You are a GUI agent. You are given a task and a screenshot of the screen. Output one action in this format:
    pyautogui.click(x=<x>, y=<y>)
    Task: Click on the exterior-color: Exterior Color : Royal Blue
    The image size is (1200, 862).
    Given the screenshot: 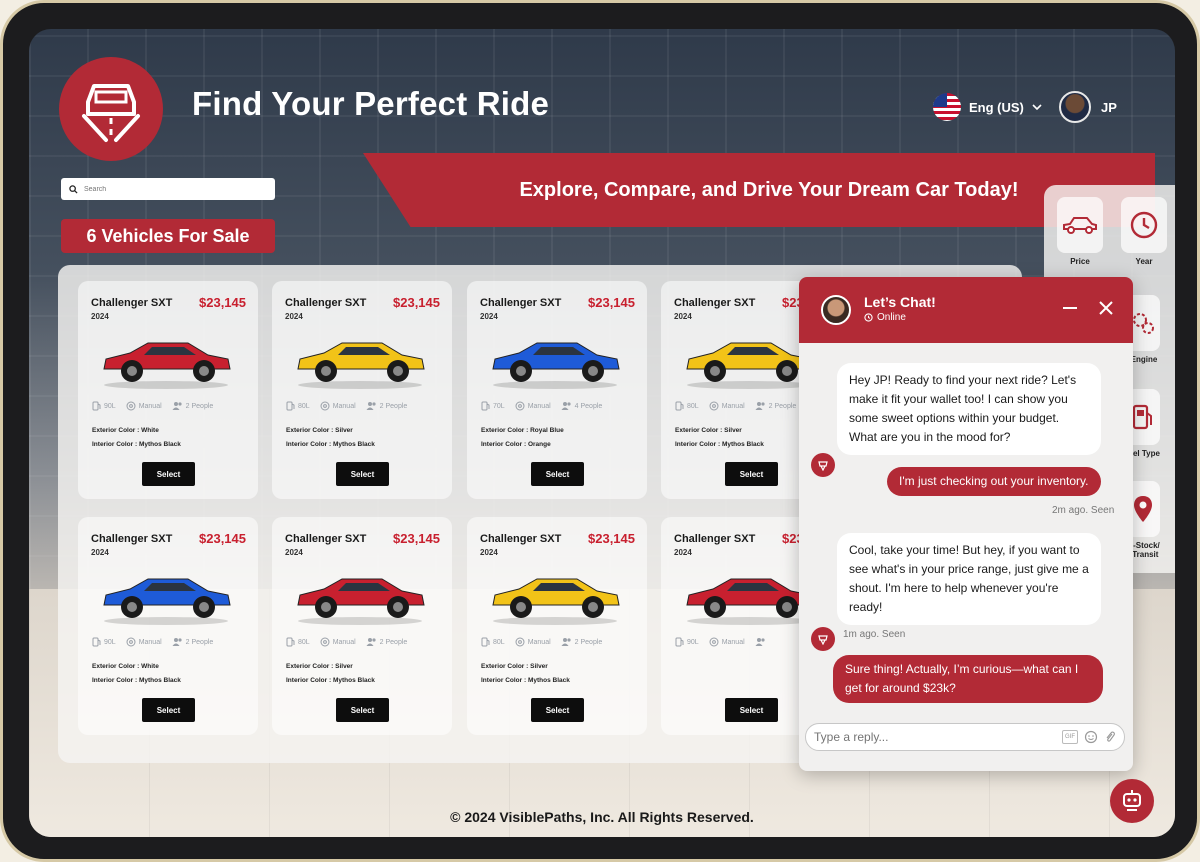 What is the action you would take?
    pyautogui.click(x=522, y=430)
    